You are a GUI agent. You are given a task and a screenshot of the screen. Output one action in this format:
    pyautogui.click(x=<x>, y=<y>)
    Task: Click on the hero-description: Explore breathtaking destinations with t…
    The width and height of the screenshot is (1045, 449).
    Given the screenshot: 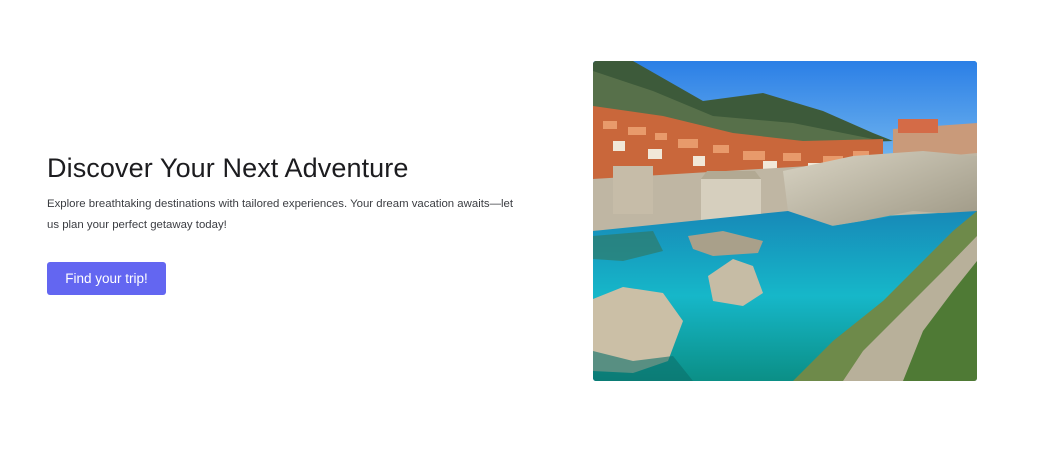 What is the action you would take?
    pyautogui.click(x=280, y=214)
    